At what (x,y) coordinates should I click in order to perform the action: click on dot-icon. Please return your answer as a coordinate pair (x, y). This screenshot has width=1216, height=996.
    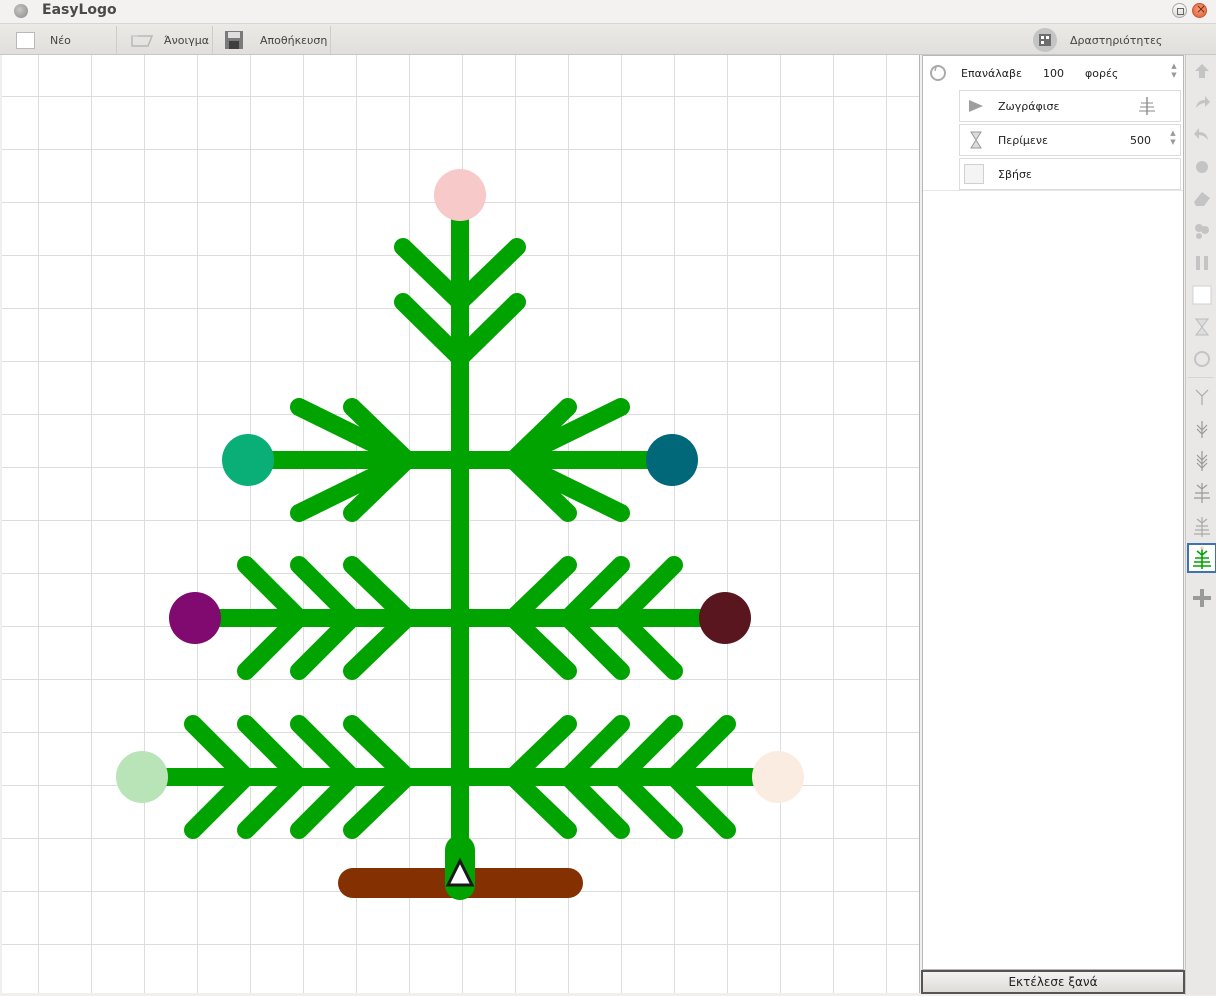
    Looking at the image, I should click on (1202, 167).